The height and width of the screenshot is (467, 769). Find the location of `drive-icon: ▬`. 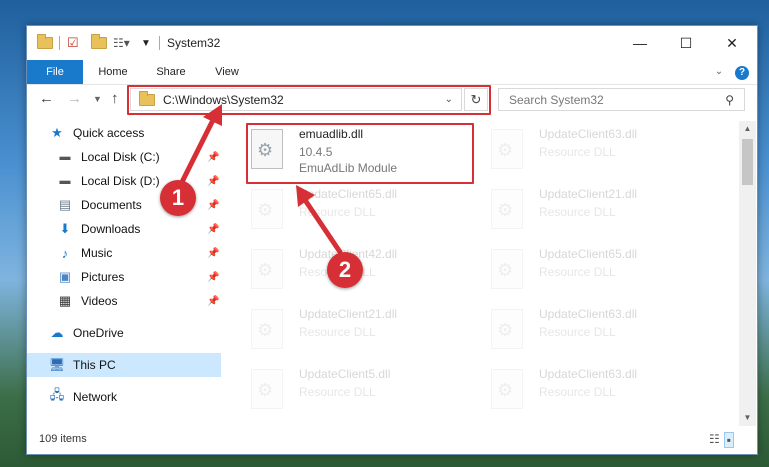

drive-icon: ▬ is located at coordinates (65, 181).